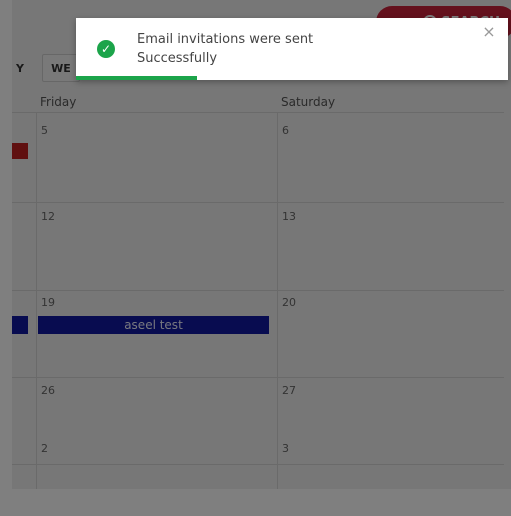 This screenshot has height=516, width=511. Describe the element at coordinates (177, 58) in the screenshot. I see `toast-message-line2: Successfully` at that location.